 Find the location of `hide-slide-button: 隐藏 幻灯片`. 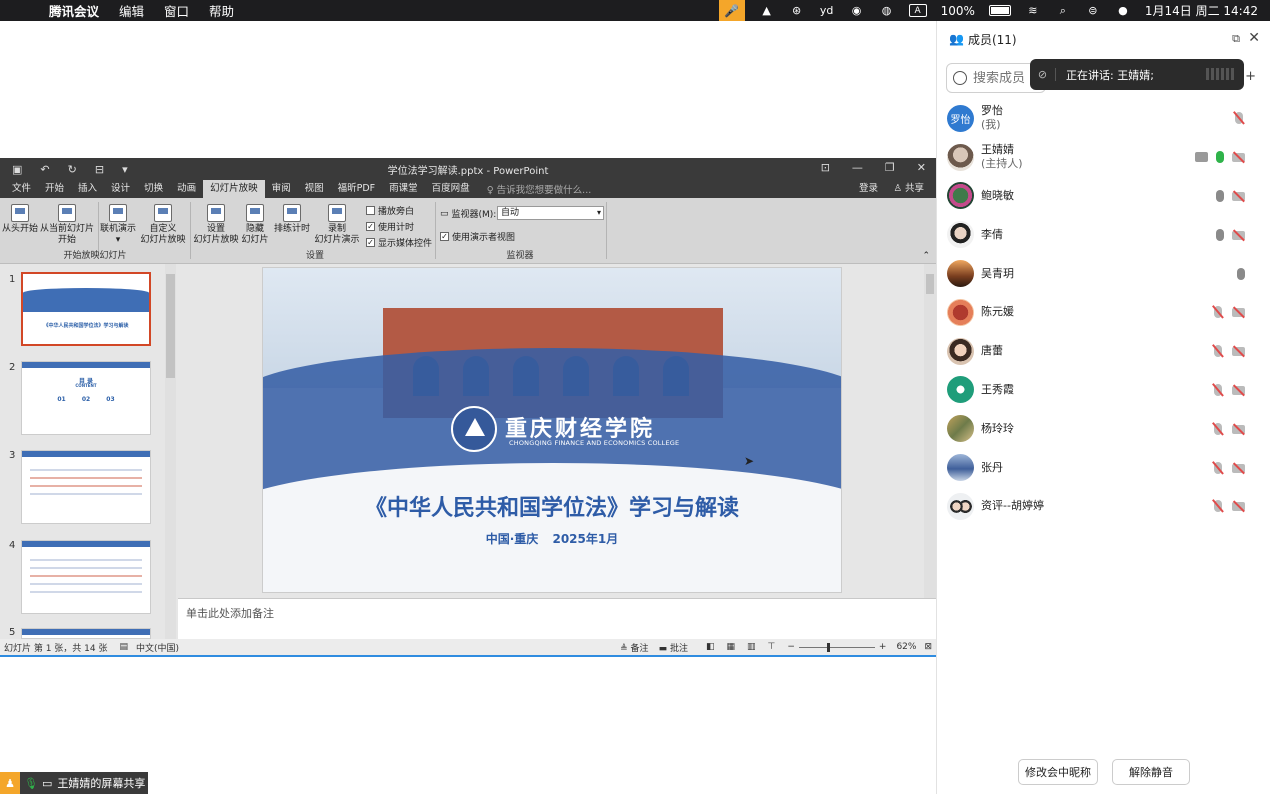

hide-slide-button: 隐藏 幻灯片 is located at coordinates (255, 225).